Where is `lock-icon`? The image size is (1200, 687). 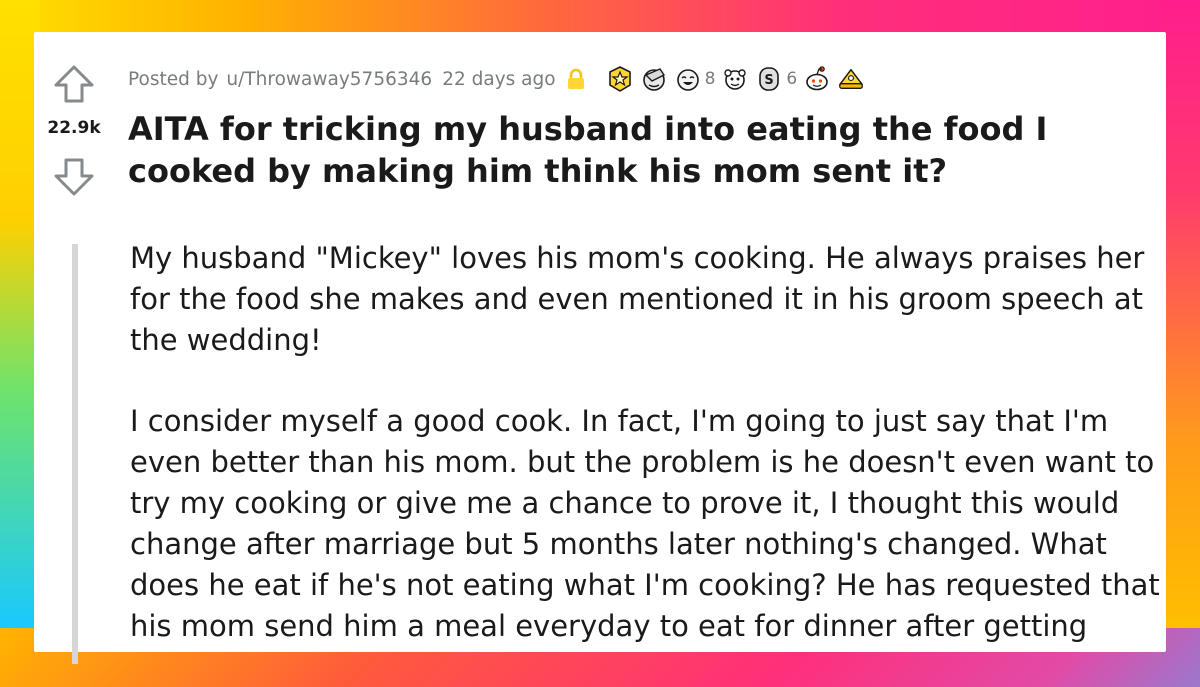 lock-icon is located at coordinates (575, 78).